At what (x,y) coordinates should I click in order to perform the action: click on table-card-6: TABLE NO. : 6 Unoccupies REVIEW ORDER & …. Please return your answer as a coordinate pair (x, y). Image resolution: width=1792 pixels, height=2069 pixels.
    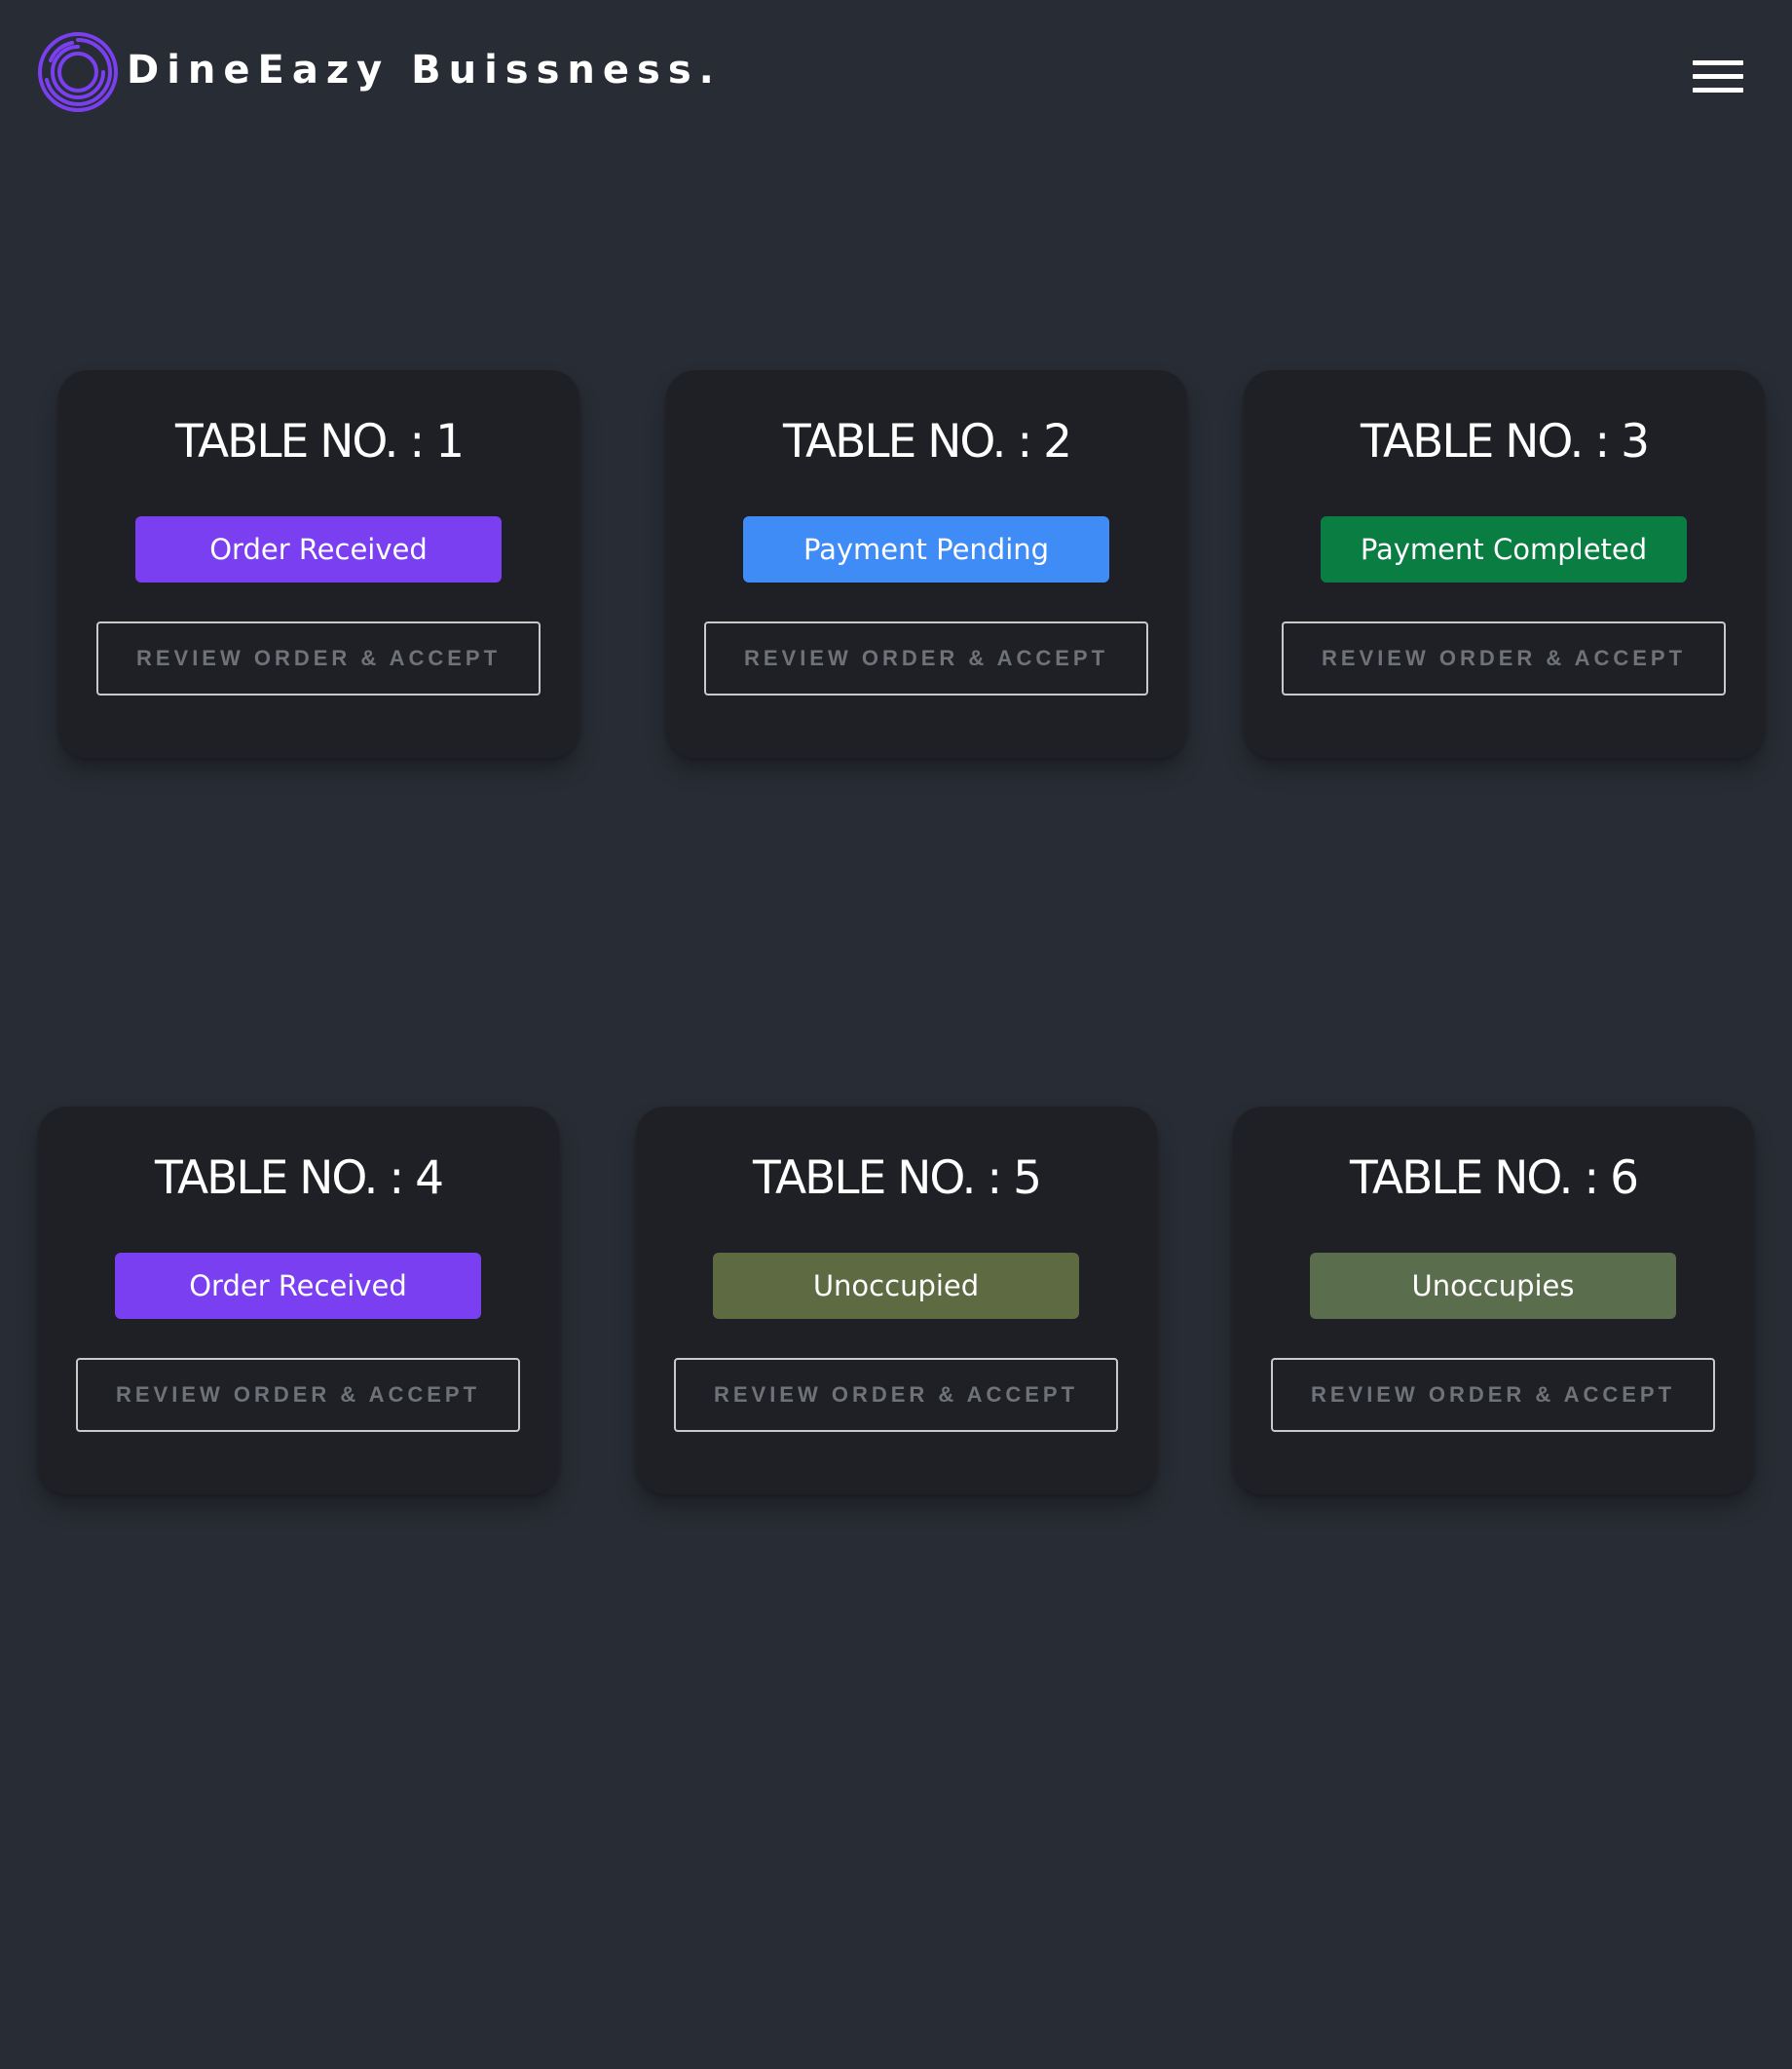
    Looking at the image, I should click on (1493, 1300).